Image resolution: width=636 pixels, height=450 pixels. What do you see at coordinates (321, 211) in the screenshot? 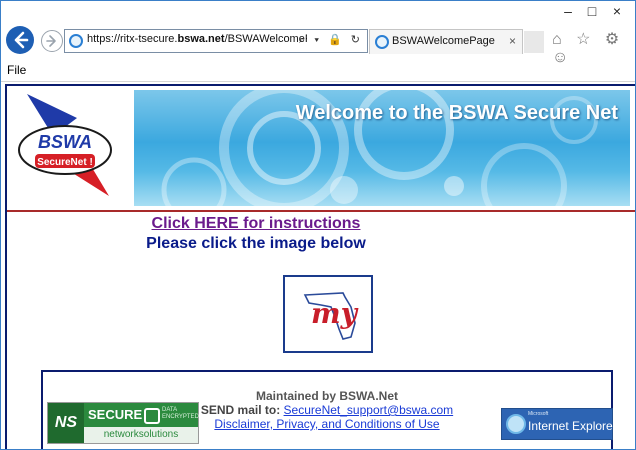
I see `divider` at bounding box center [321, 211].